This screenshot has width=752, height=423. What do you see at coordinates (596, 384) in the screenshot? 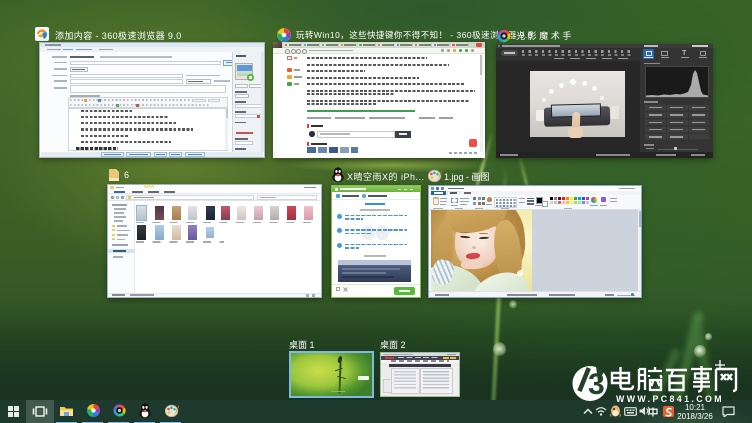
I see `svg-text: 3` at bounding box center [596, 384].